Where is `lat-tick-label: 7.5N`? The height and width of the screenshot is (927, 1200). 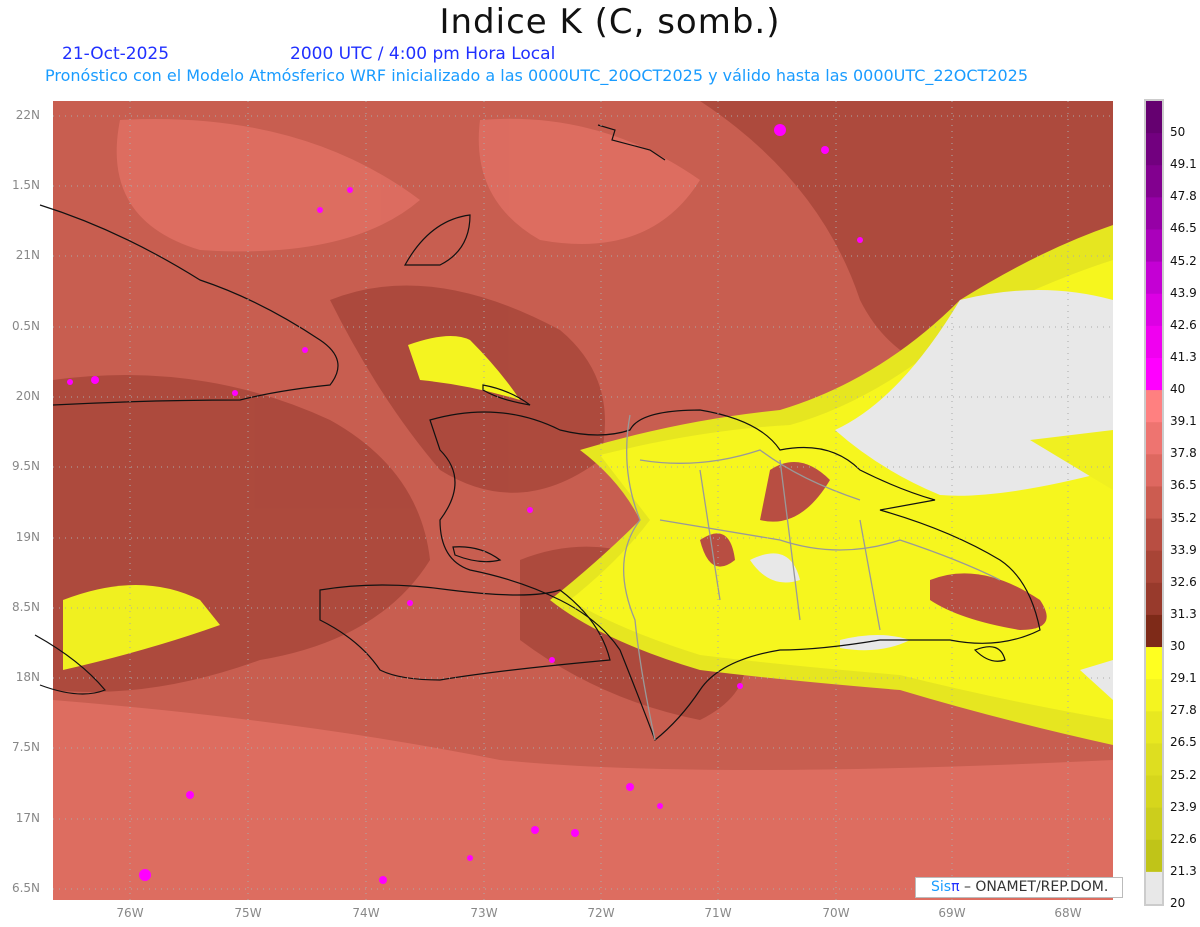
lat-tick-label: 7.5N is located at coordinates (25, 747).